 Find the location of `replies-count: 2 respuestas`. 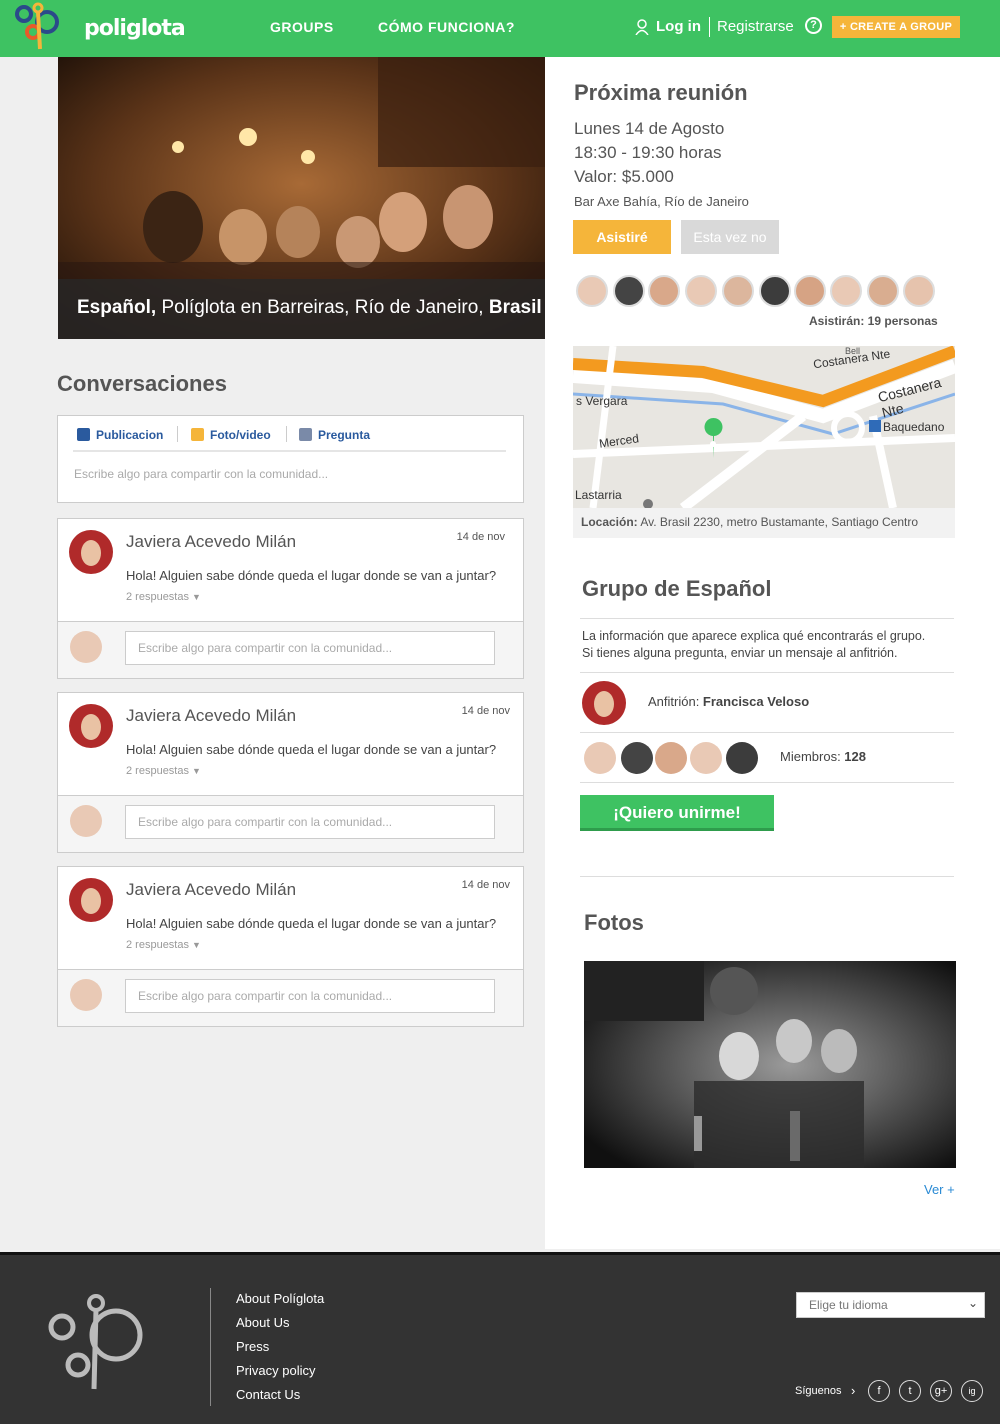

replies-count: 2 respuestas is located at coordinates (157, 771).